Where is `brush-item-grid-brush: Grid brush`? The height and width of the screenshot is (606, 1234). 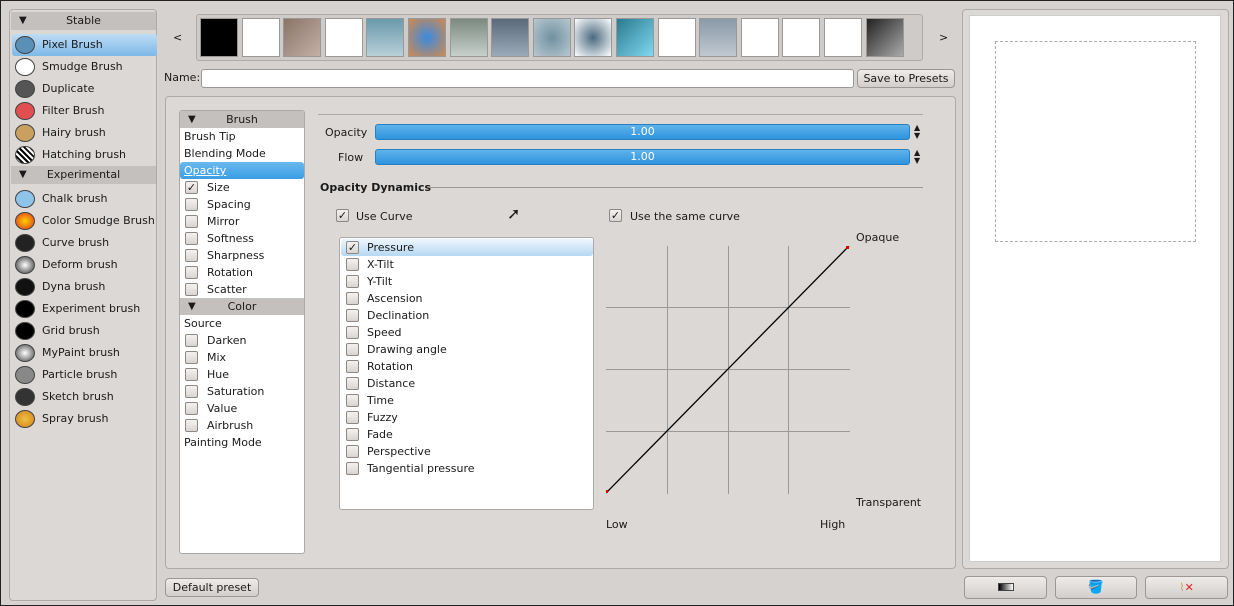
brush-item-grid-brush: Grid brush is located at coordinates (84, 331).